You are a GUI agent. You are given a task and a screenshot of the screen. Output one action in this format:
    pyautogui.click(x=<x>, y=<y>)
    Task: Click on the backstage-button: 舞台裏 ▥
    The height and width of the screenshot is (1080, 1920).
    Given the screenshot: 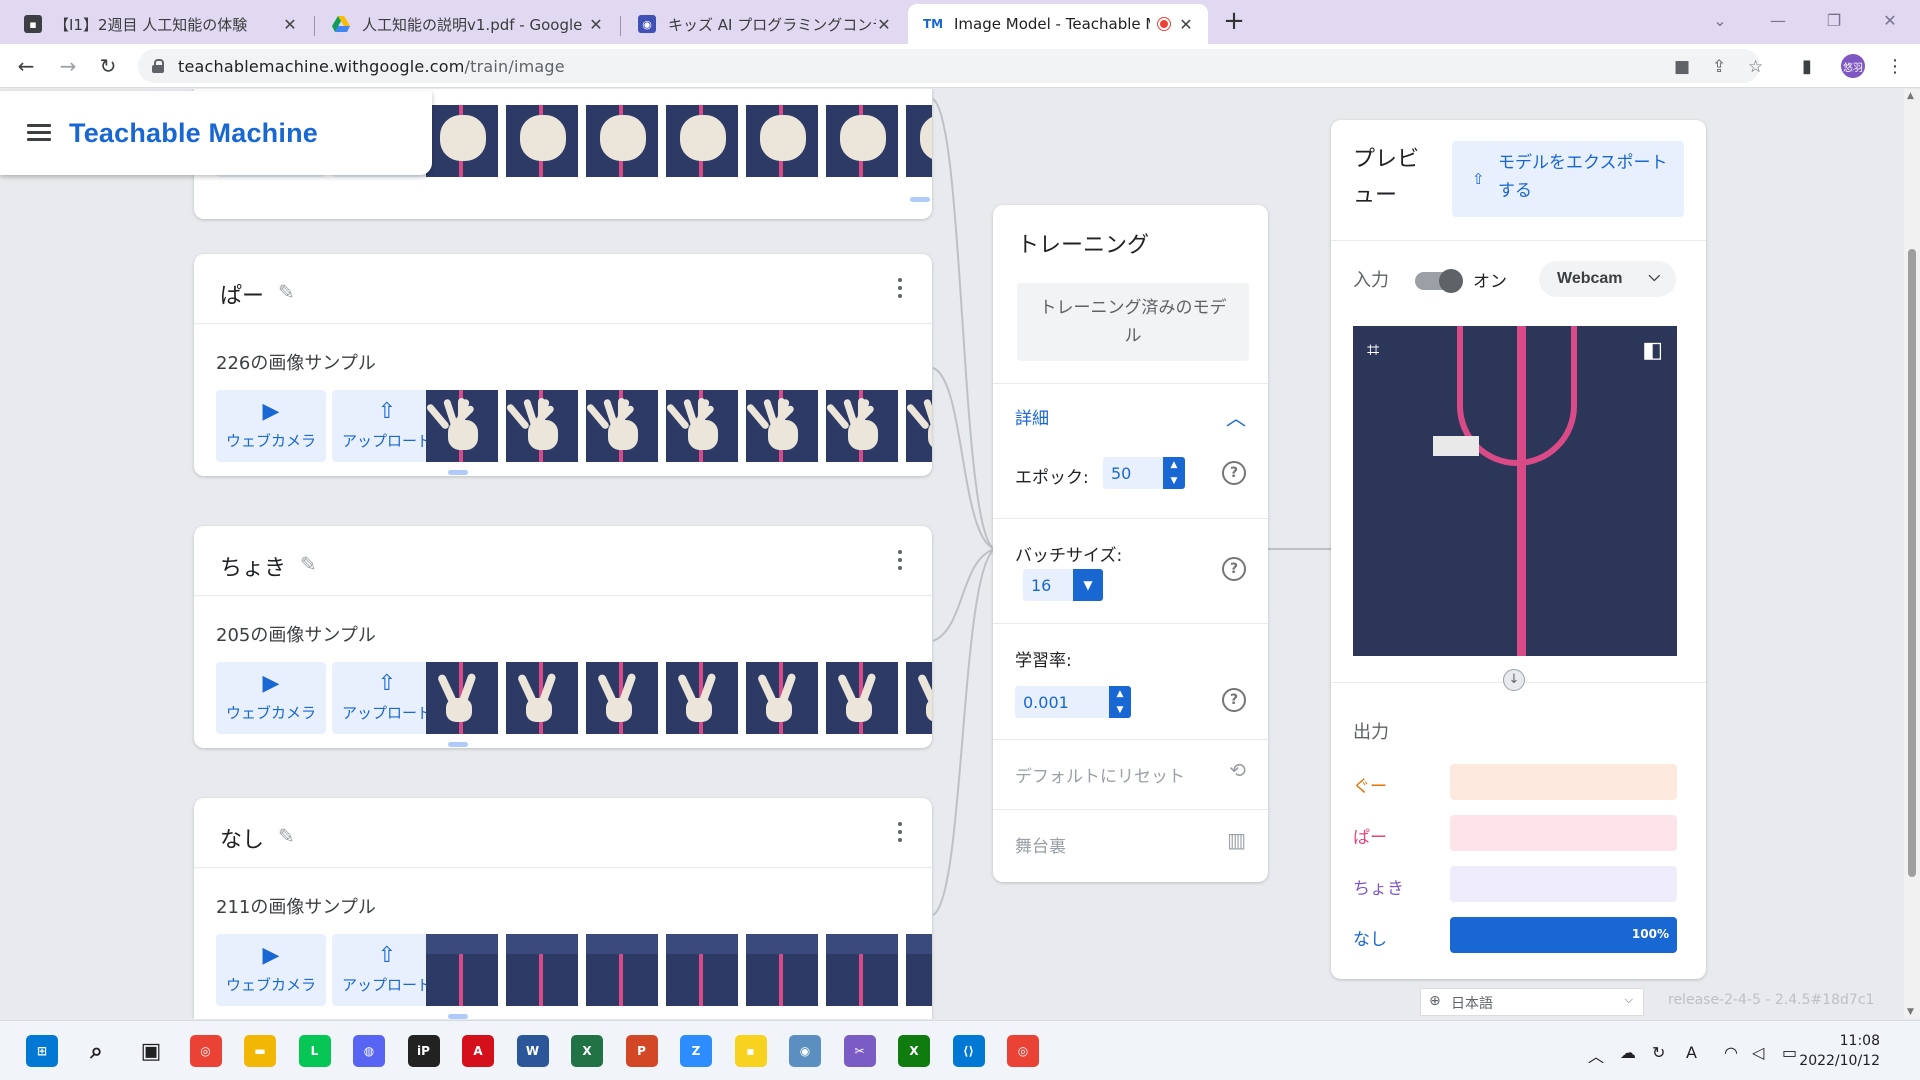 What is the action you would take?
    pyautogui.click(x=1130, y=845)
    